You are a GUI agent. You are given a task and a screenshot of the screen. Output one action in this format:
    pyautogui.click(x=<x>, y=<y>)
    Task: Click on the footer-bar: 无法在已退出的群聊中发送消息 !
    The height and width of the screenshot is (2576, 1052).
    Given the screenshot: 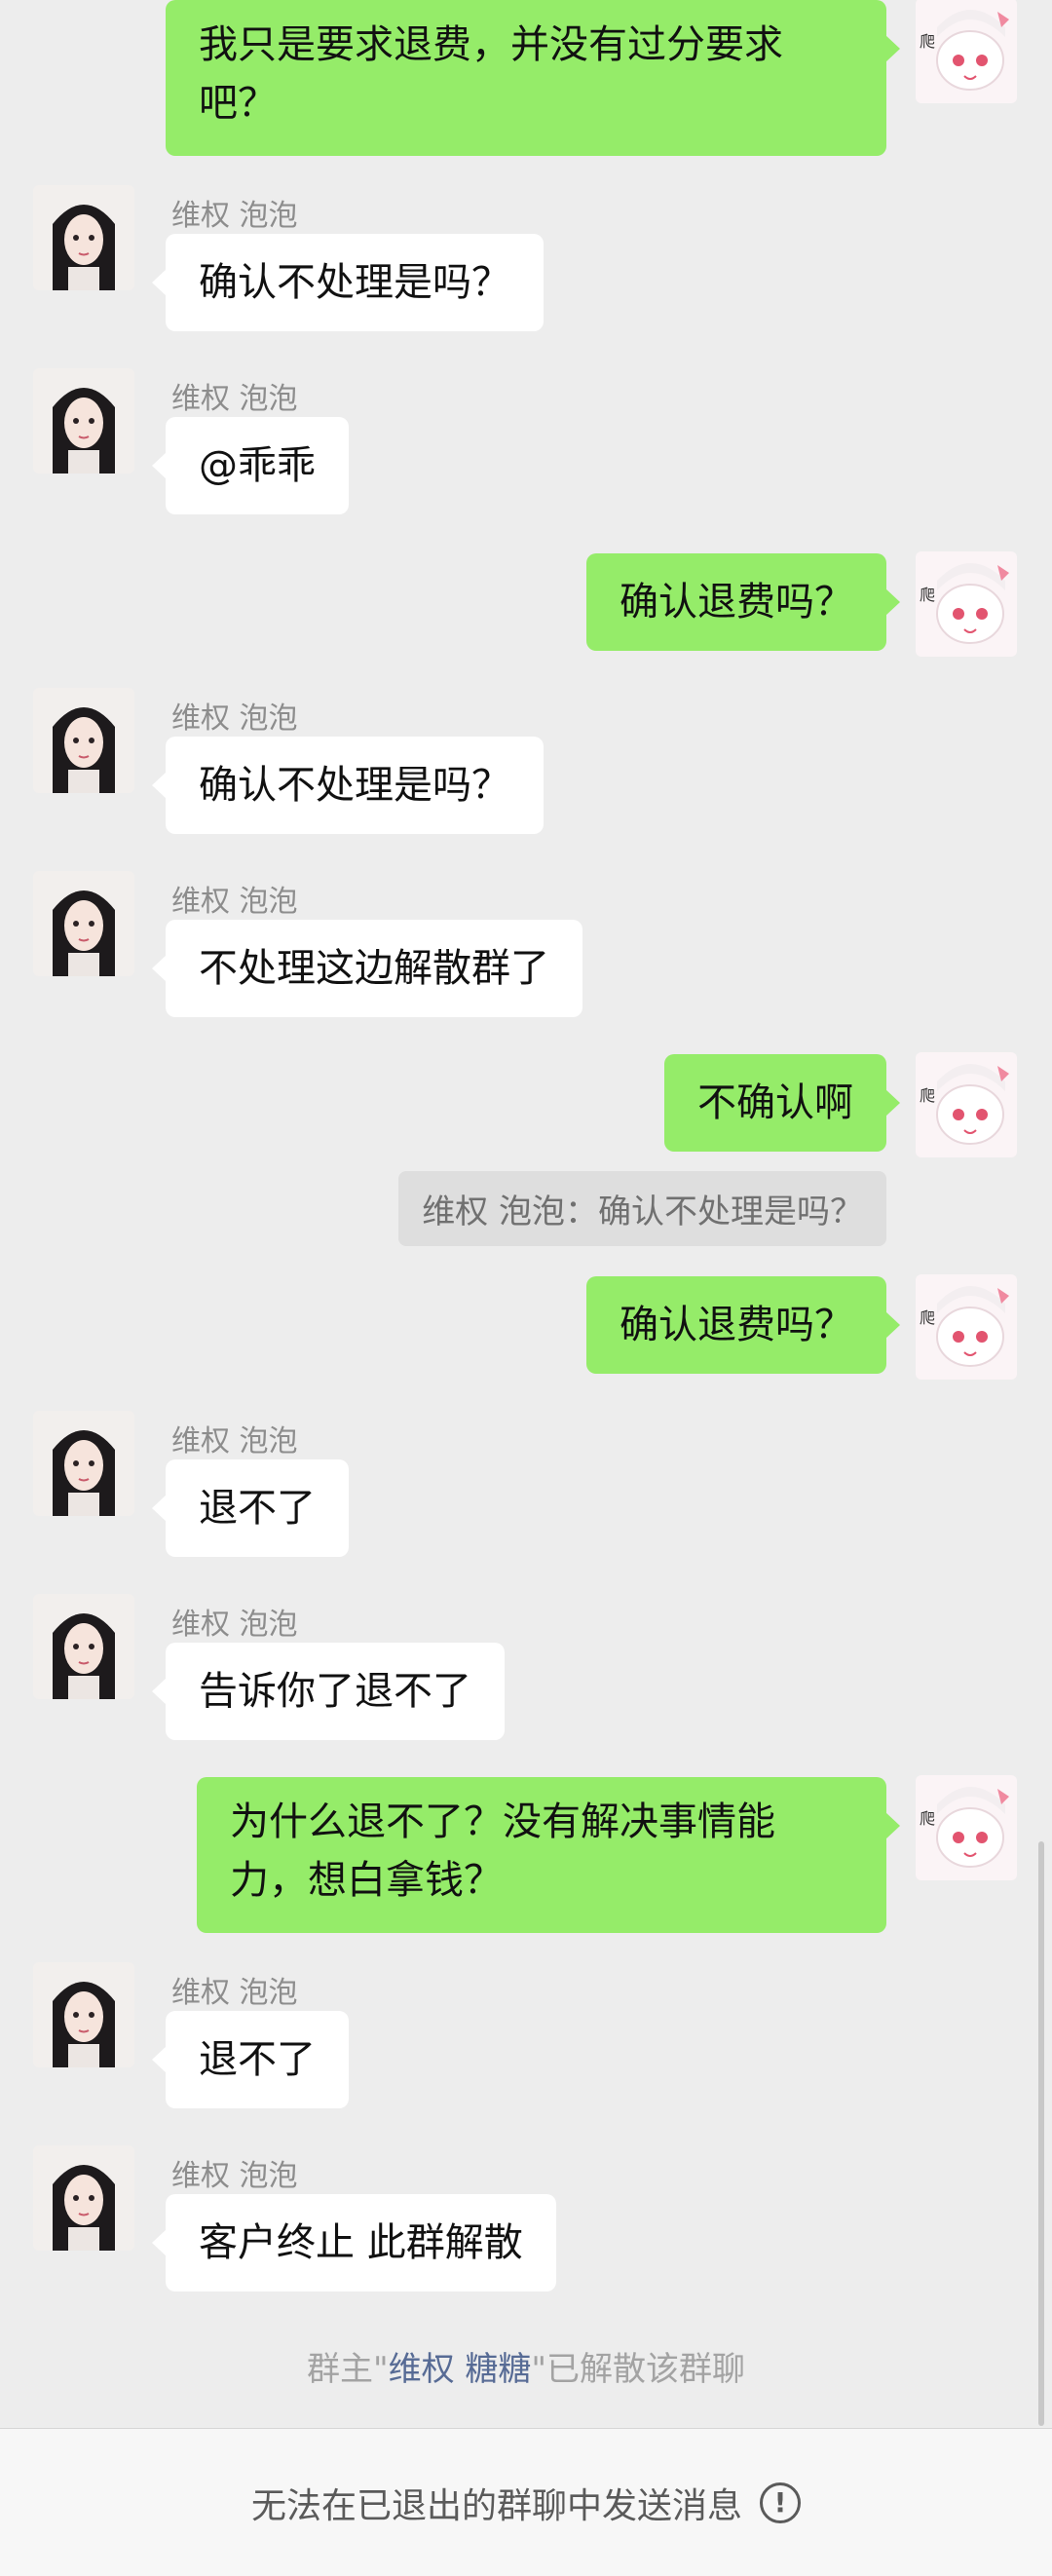 What is the action you would take?
    pyautogui.click(x=526, y=2502)
    